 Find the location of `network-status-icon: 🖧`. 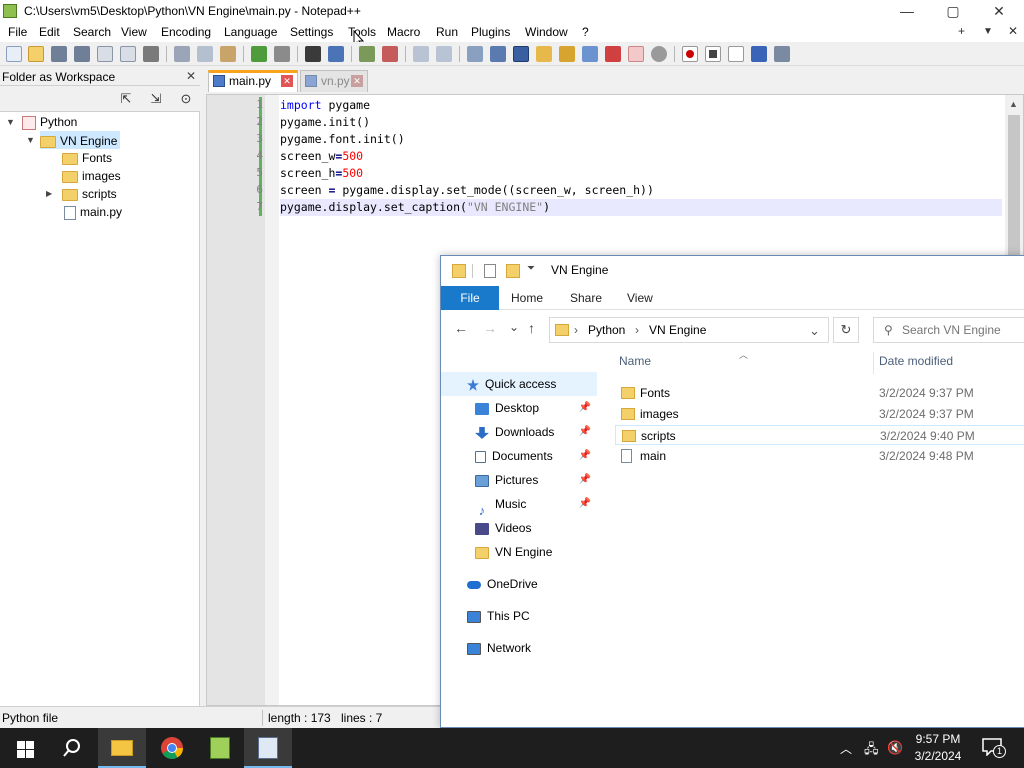

network-status-icon: 🖧 is located at coordinates (871, 751).